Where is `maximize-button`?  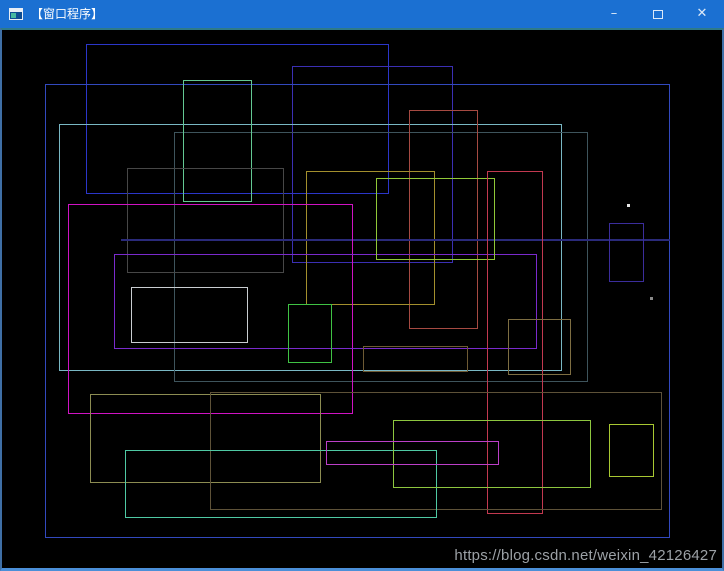 maximize-button is located at coordinates (658, 14).